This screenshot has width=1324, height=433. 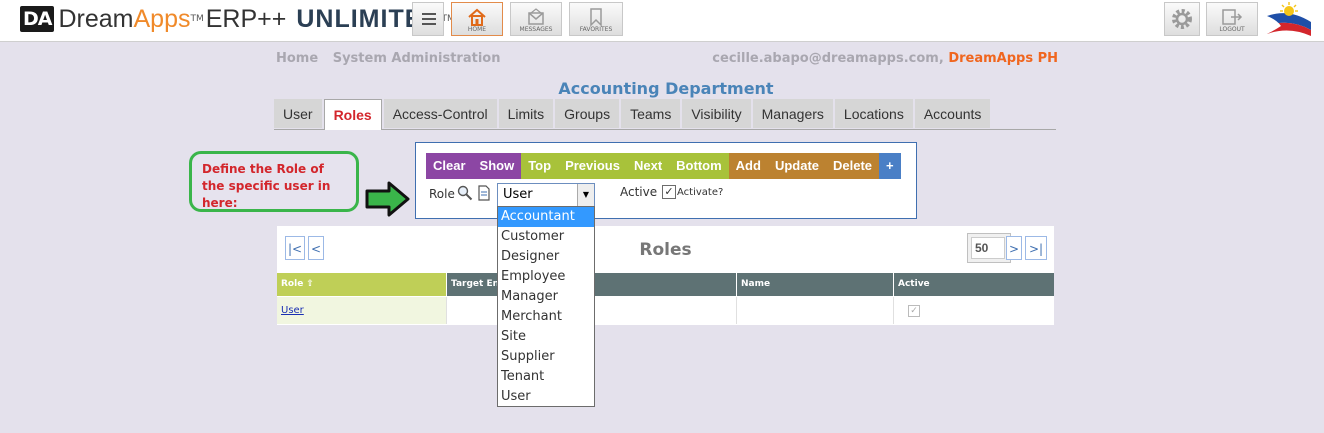 I want to click on tab-locations: Locations, so click(x=873, y=113).